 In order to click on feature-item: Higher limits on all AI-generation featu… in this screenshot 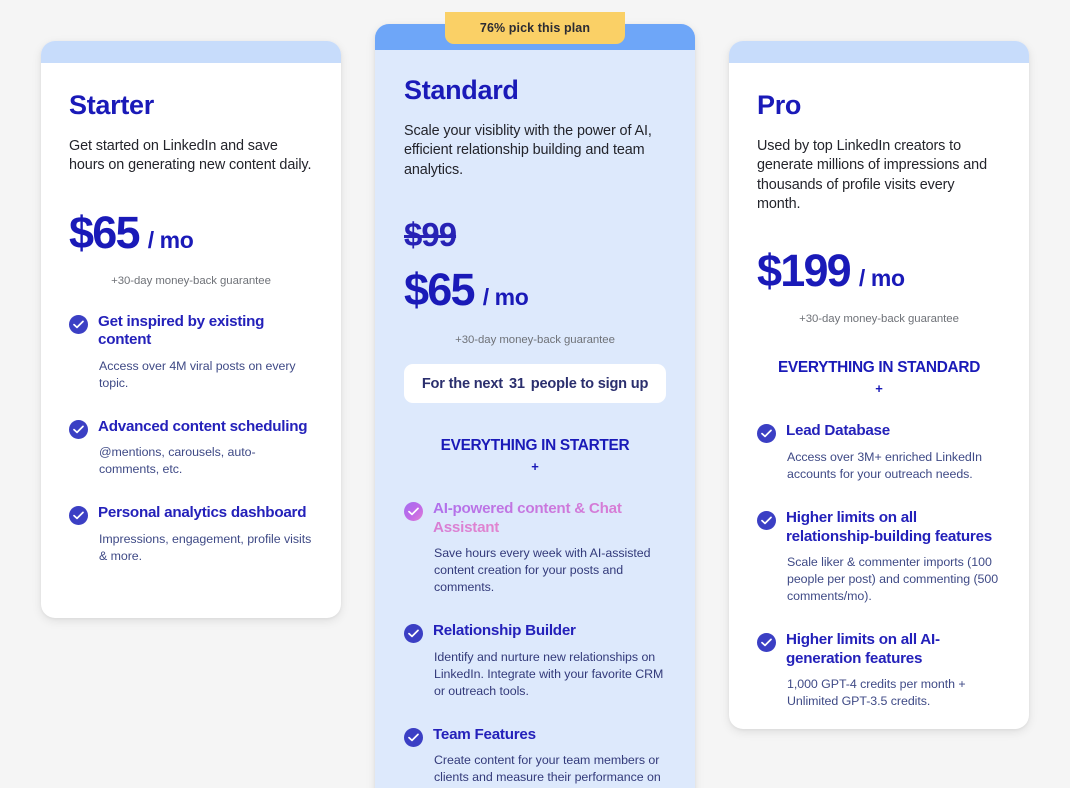, I will do `click(879, 670)`.